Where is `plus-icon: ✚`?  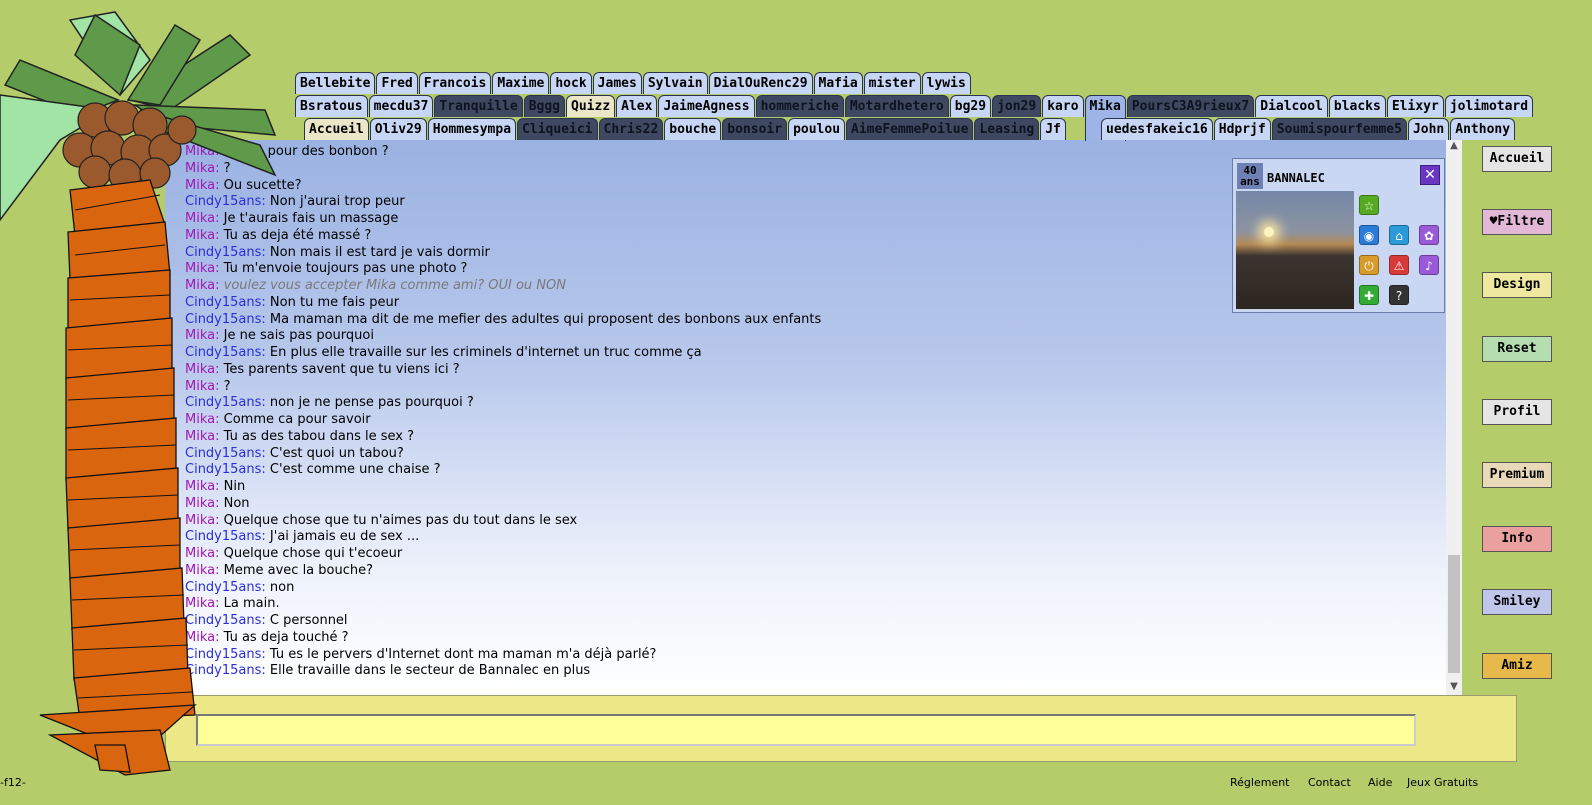 plus-icon: ✚ is located at coordinates (1369, 295).